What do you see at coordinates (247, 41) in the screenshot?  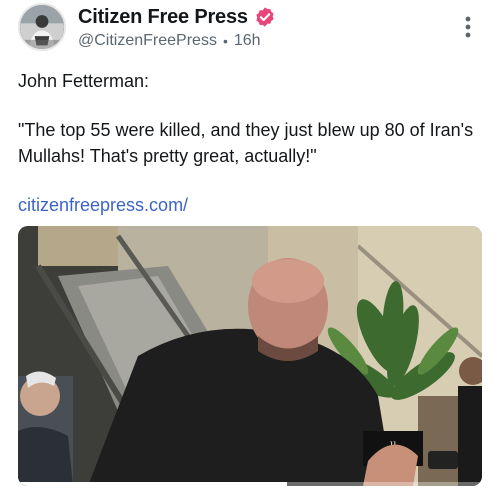 I see `post-timestamp: 16h` at bounding box center [247, 41].